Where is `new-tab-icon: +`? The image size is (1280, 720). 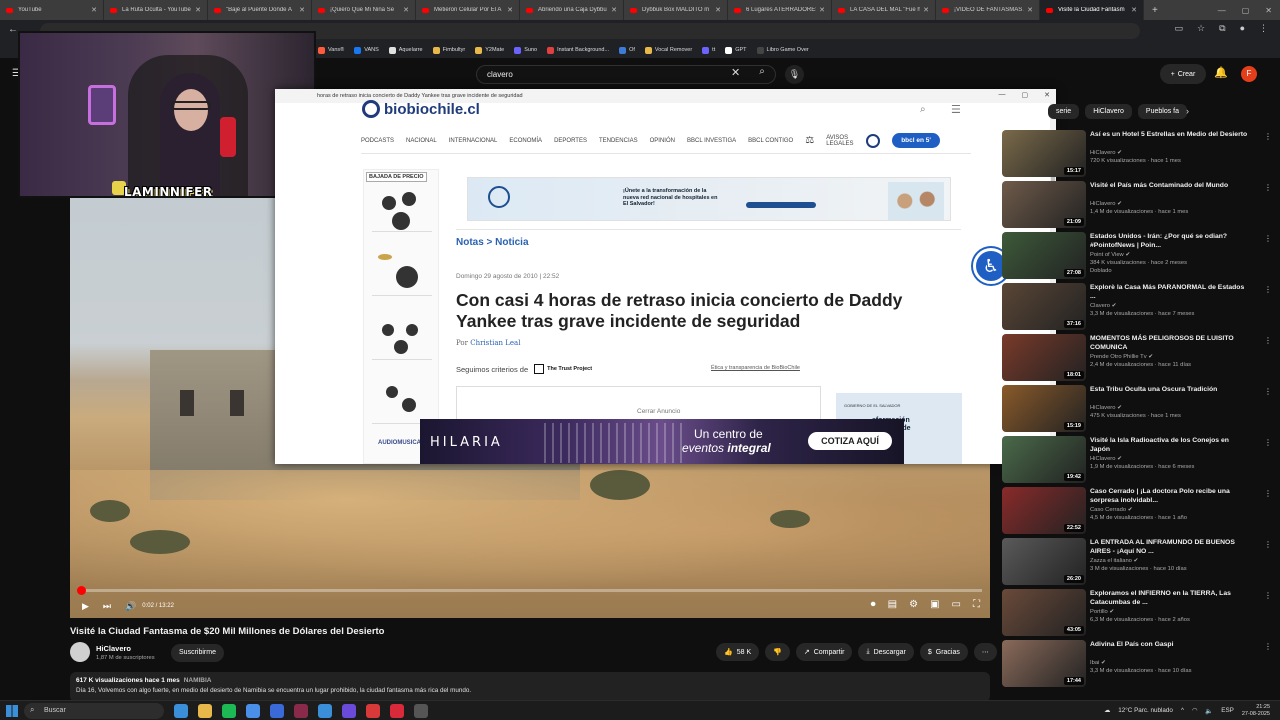 new-tab-icon: + is located at coordinates (1155, 10).